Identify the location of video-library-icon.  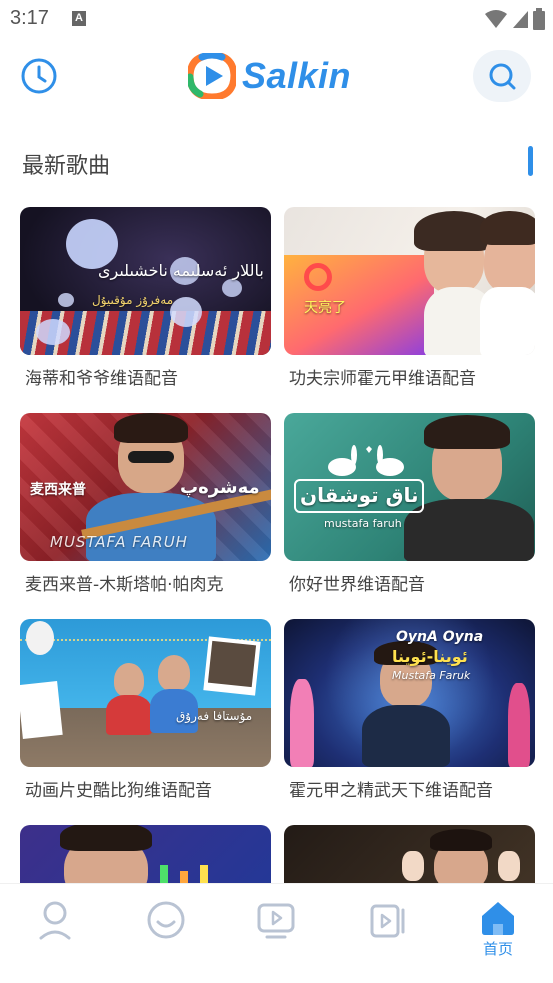
(387, 921).